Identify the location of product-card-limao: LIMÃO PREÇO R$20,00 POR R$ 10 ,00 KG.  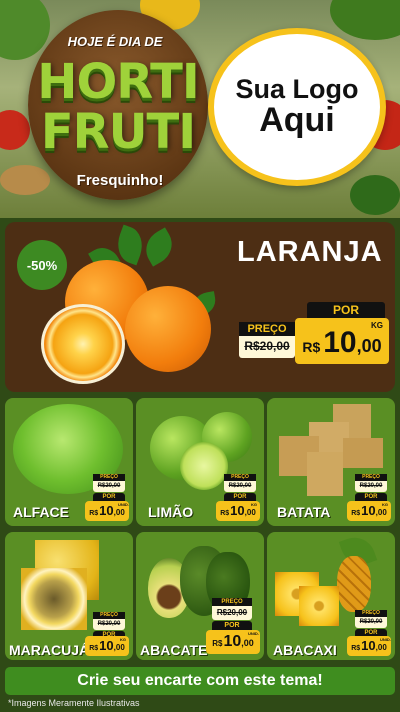
(200, 462).